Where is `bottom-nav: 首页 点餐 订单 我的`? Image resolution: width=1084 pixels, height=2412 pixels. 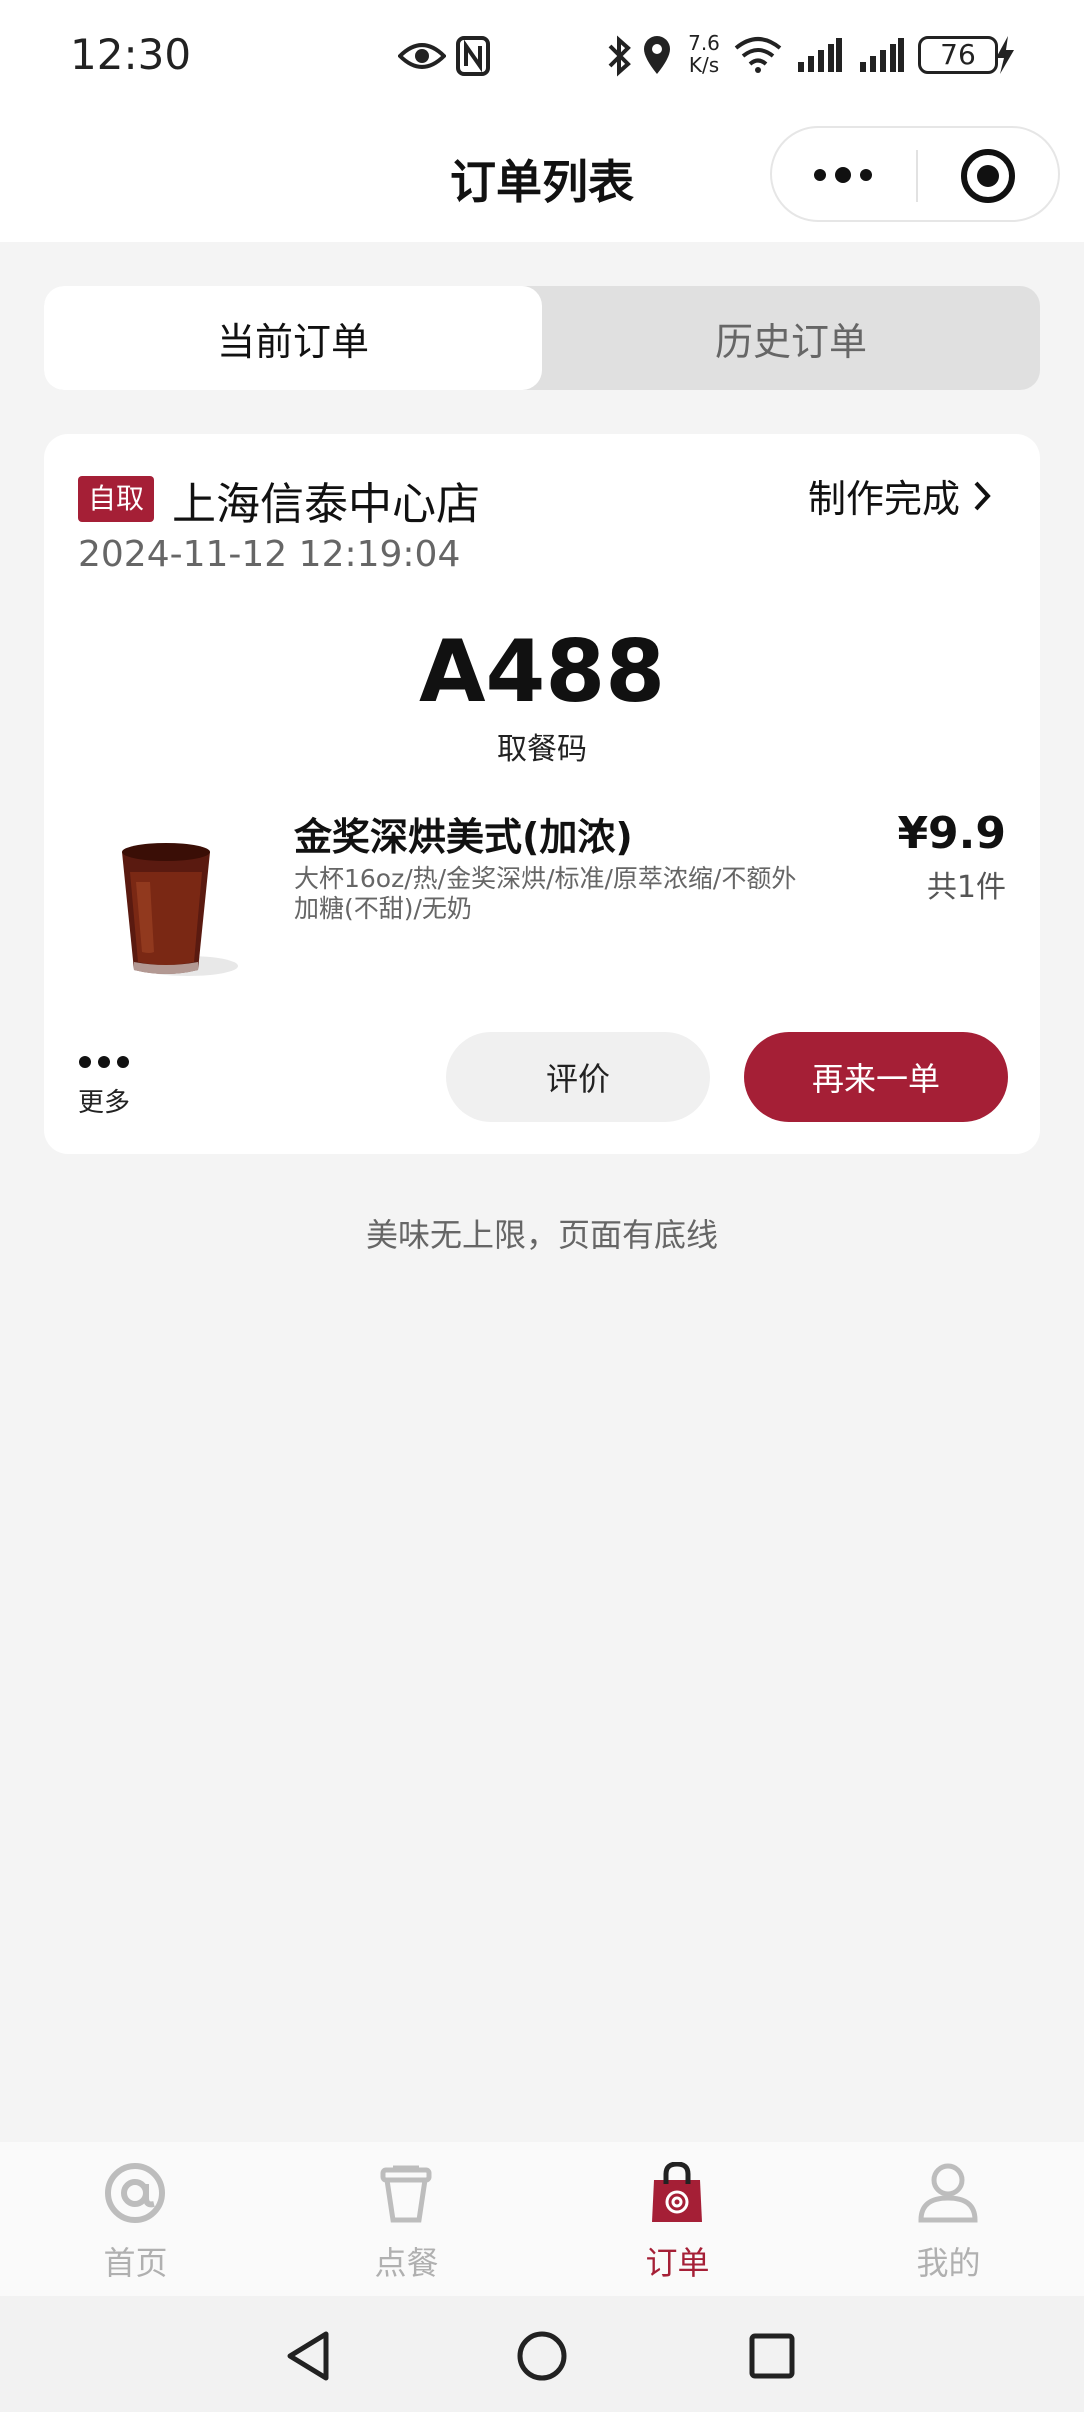
bottom-nav: 首页 点餐 订单 我的 is located at coordinates (542, 2219).